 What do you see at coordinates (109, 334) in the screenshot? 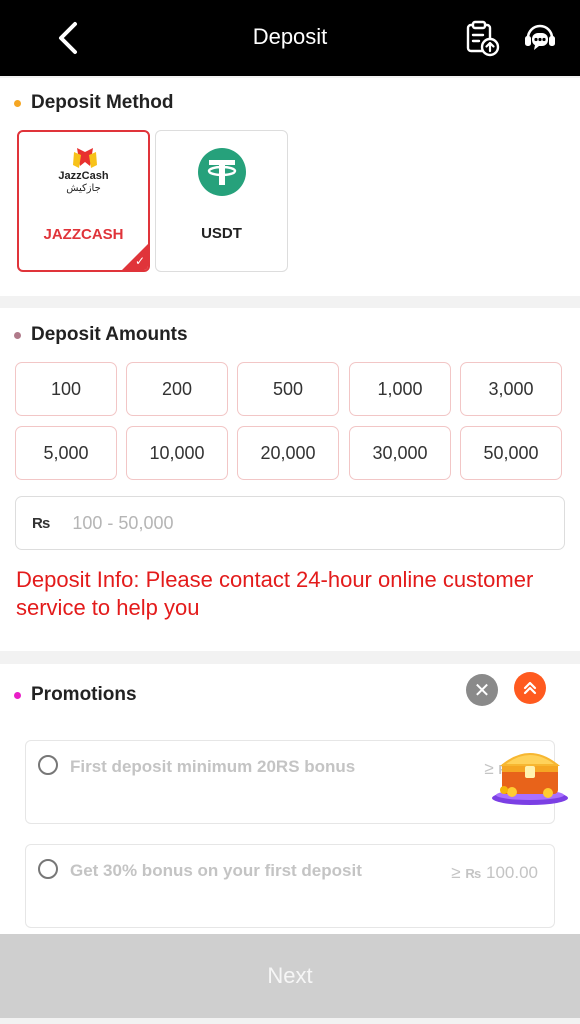
I see `amounts-title: Deposit Amounts` at bounding box center [109, 334].